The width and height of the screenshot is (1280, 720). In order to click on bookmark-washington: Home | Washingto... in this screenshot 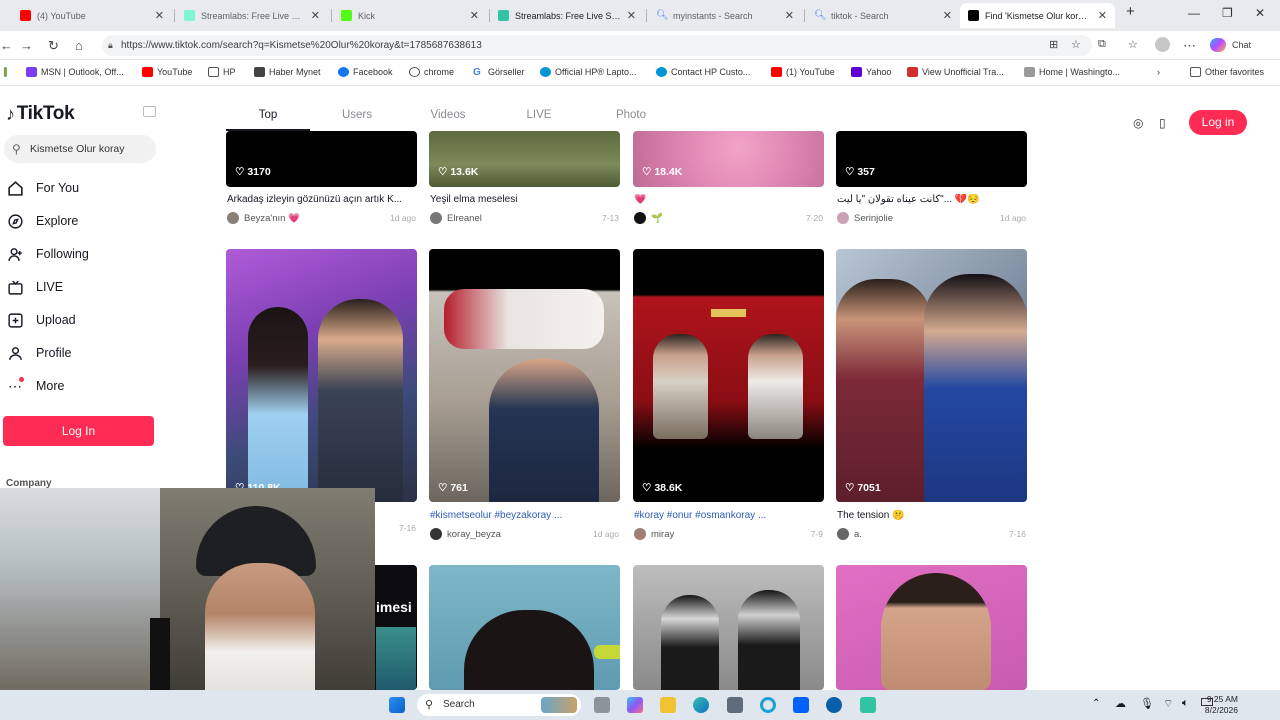, I will do `click(1072, 72)`.